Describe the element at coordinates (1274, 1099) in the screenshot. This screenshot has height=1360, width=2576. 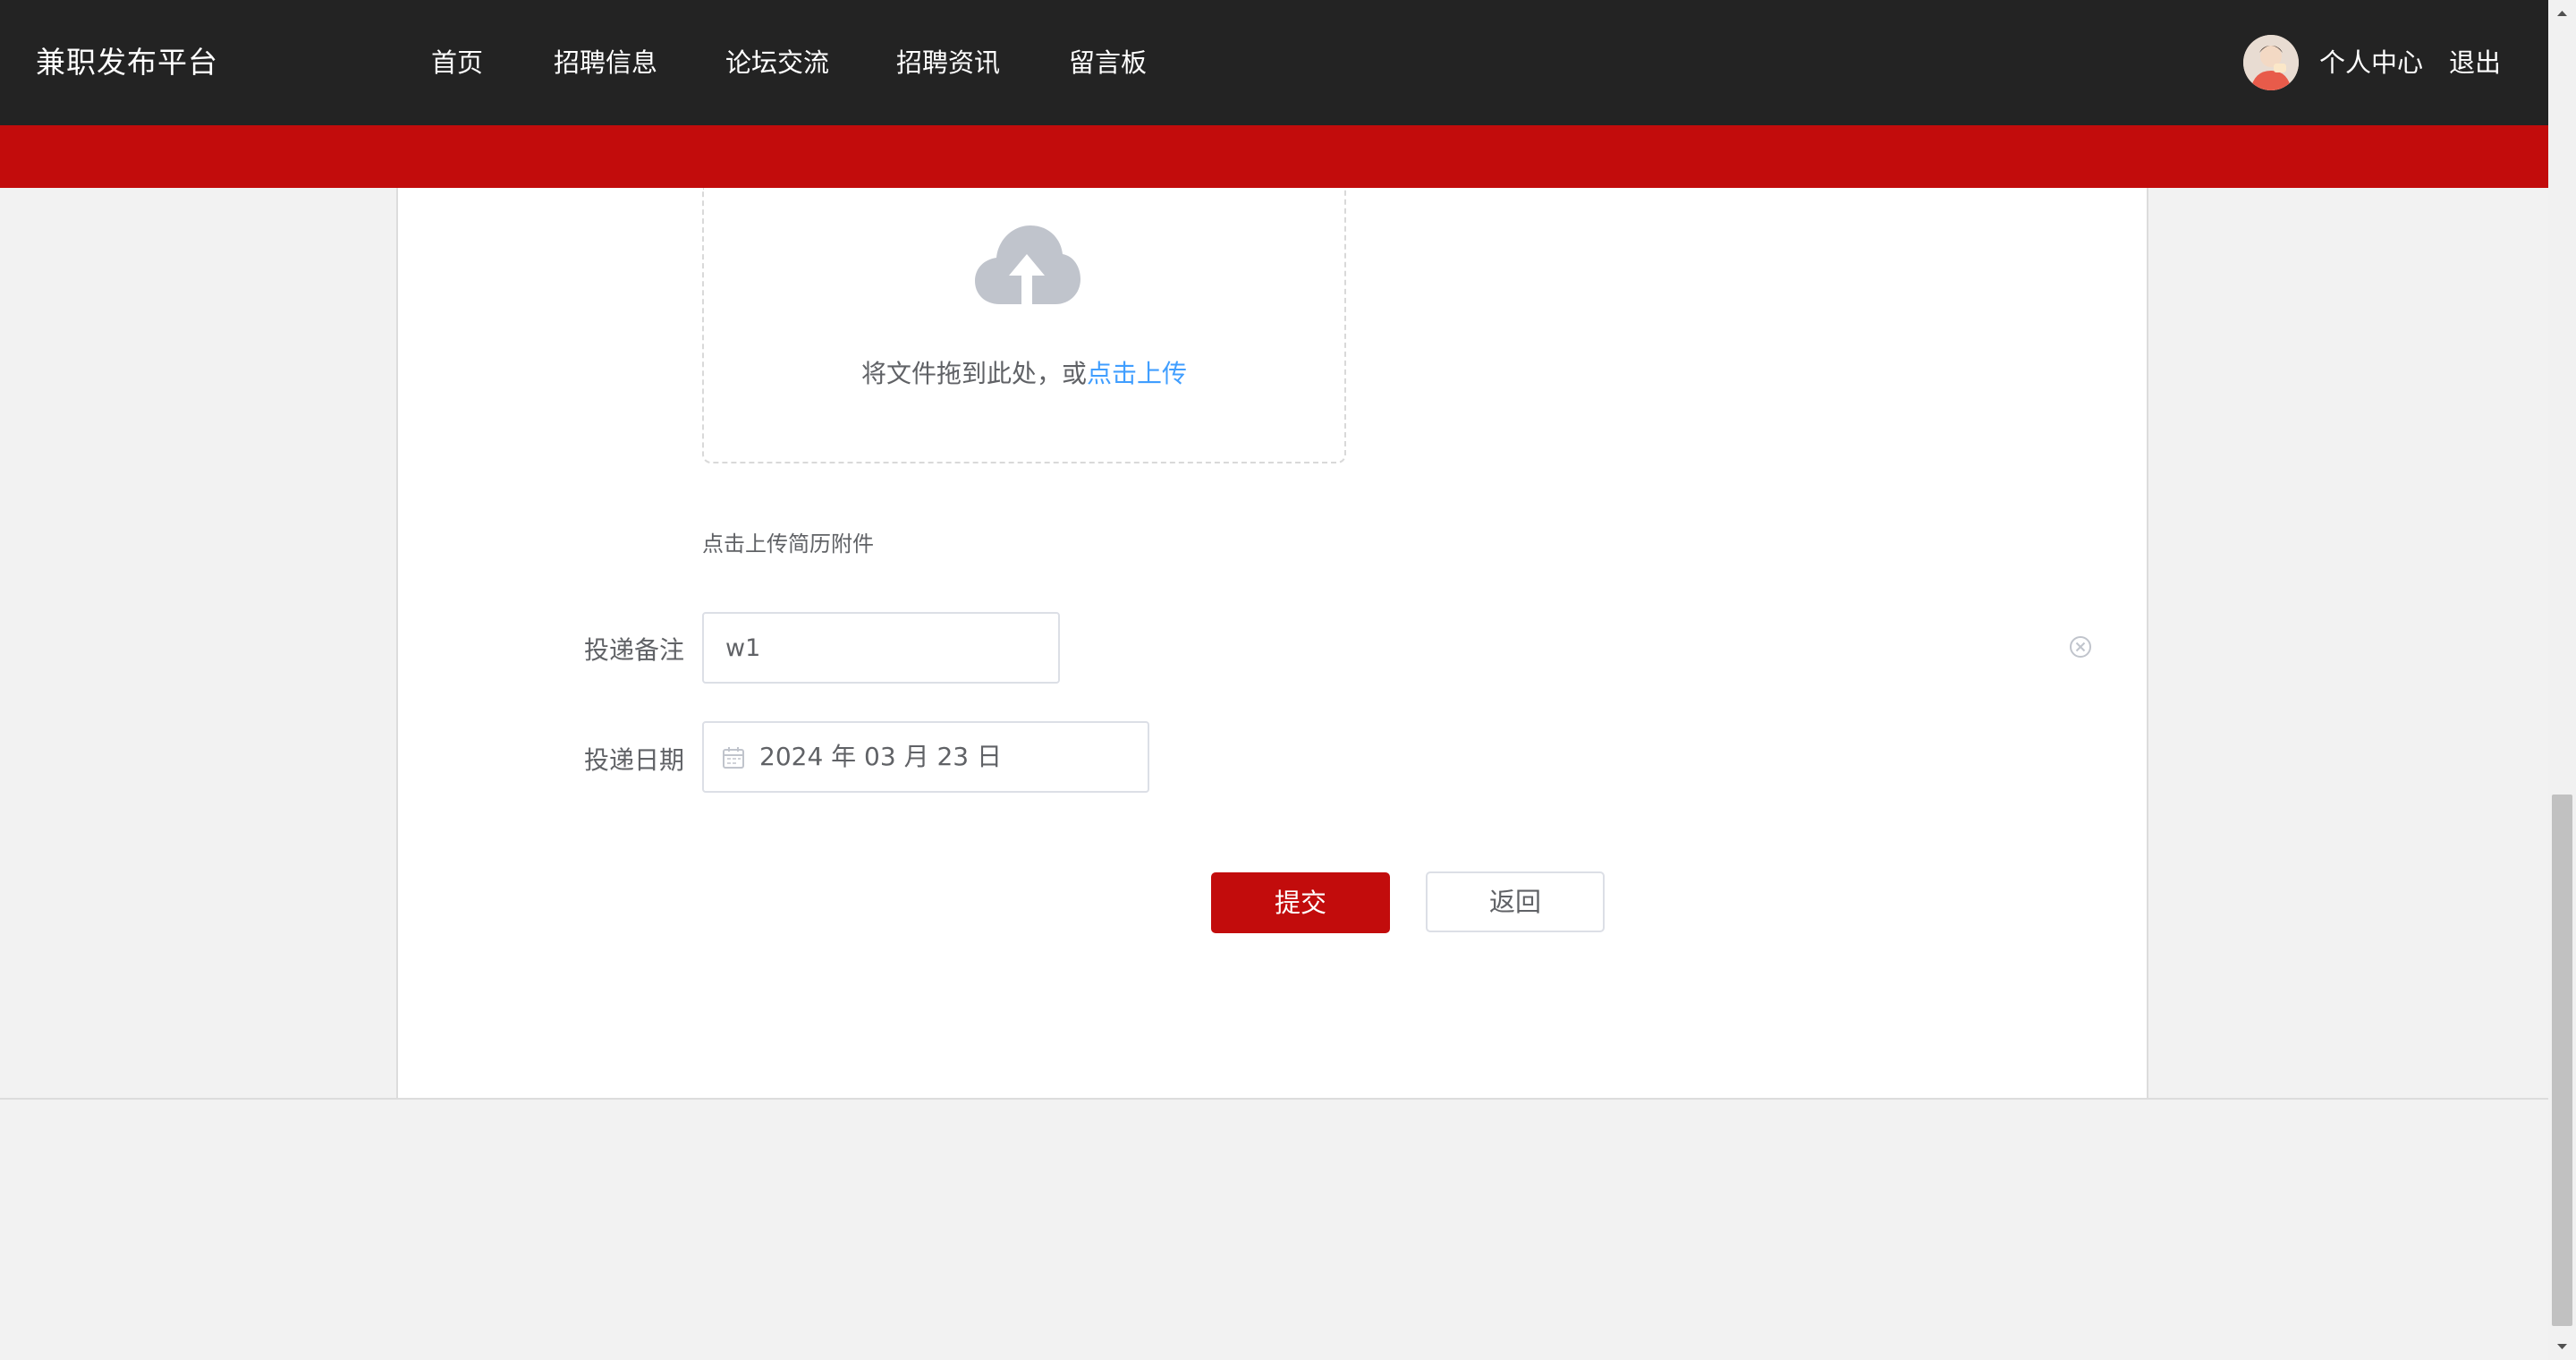
I see `footer-divider` at that location.